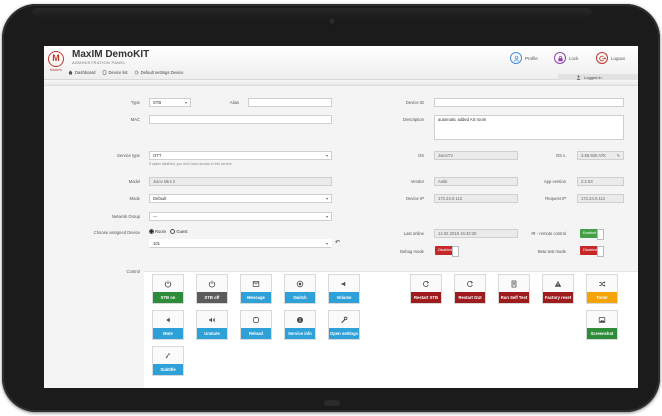  I want to click on request-ip-field: 172.24.0.112, so click(600, 198).